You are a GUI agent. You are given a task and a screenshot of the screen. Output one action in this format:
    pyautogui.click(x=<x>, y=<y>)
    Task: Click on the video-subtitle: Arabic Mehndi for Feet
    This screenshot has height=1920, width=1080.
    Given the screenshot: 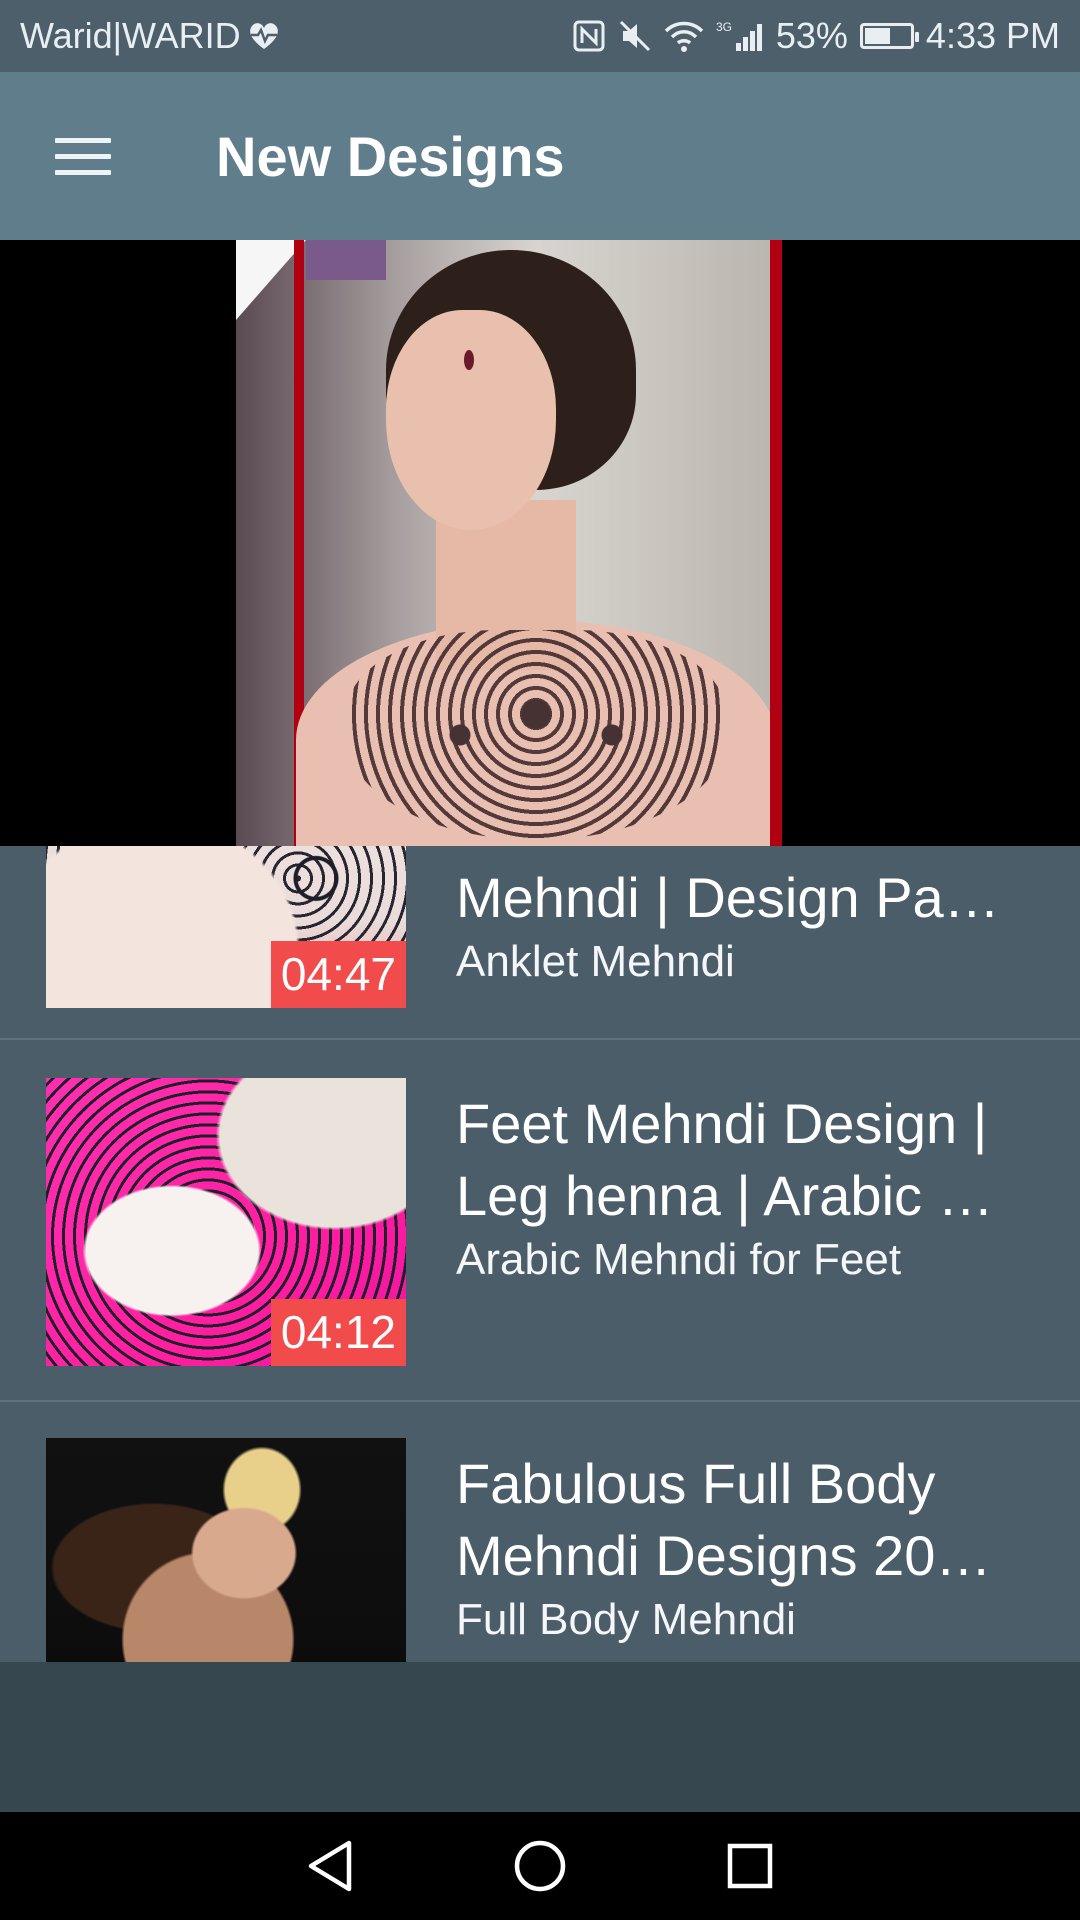 What is the action you would take?
    pyautogui.click(x=679, y=1259)
    